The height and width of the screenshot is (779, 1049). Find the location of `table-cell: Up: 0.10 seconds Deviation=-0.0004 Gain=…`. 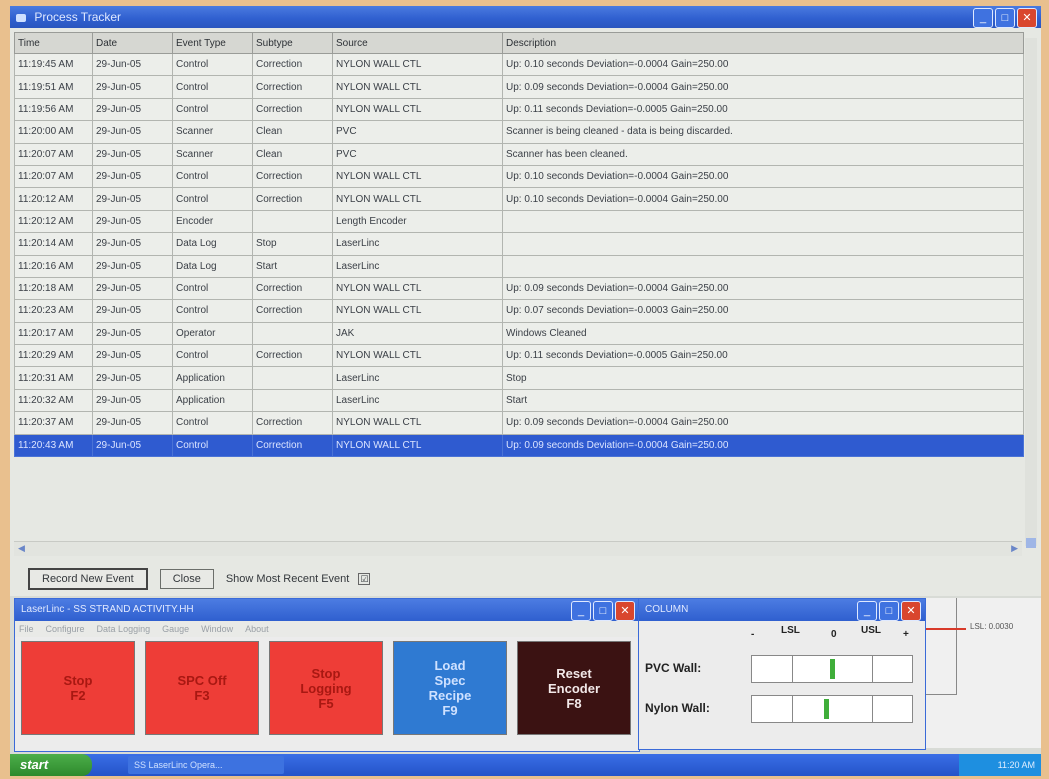

table-cell: Up: 0.10 seconds Deviation=-0.0004 Gain=… is located at coordinates (763, 64).